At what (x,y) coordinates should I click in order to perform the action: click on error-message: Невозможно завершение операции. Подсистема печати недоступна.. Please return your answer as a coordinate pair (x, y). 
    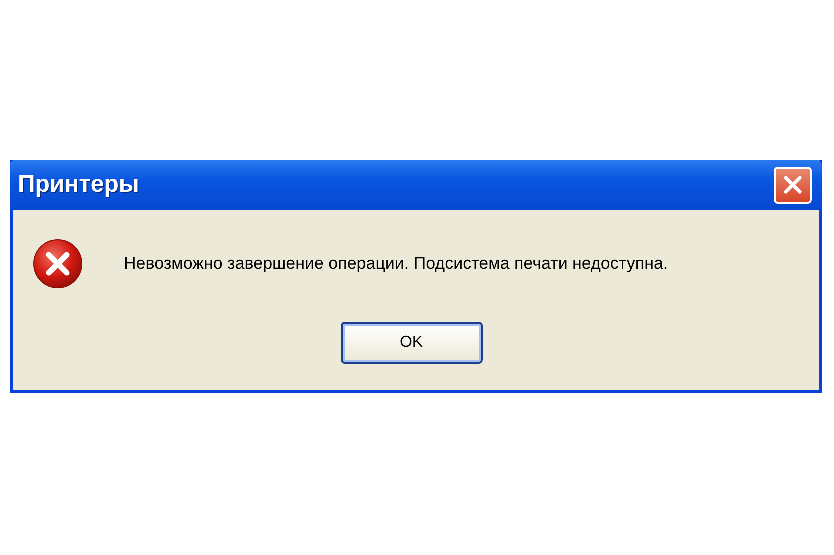
    Looking at the image, I should click on (396, 264).